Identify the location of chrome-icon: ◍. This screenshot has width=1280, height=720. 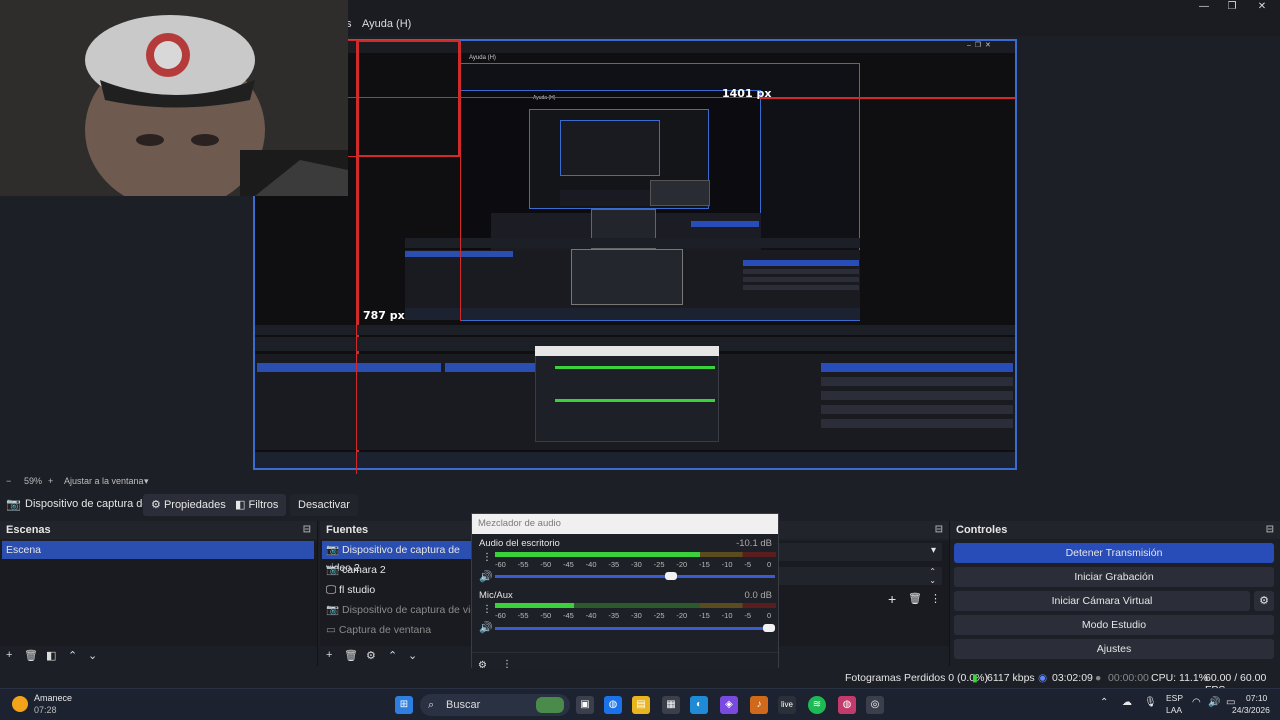
(613, 705).